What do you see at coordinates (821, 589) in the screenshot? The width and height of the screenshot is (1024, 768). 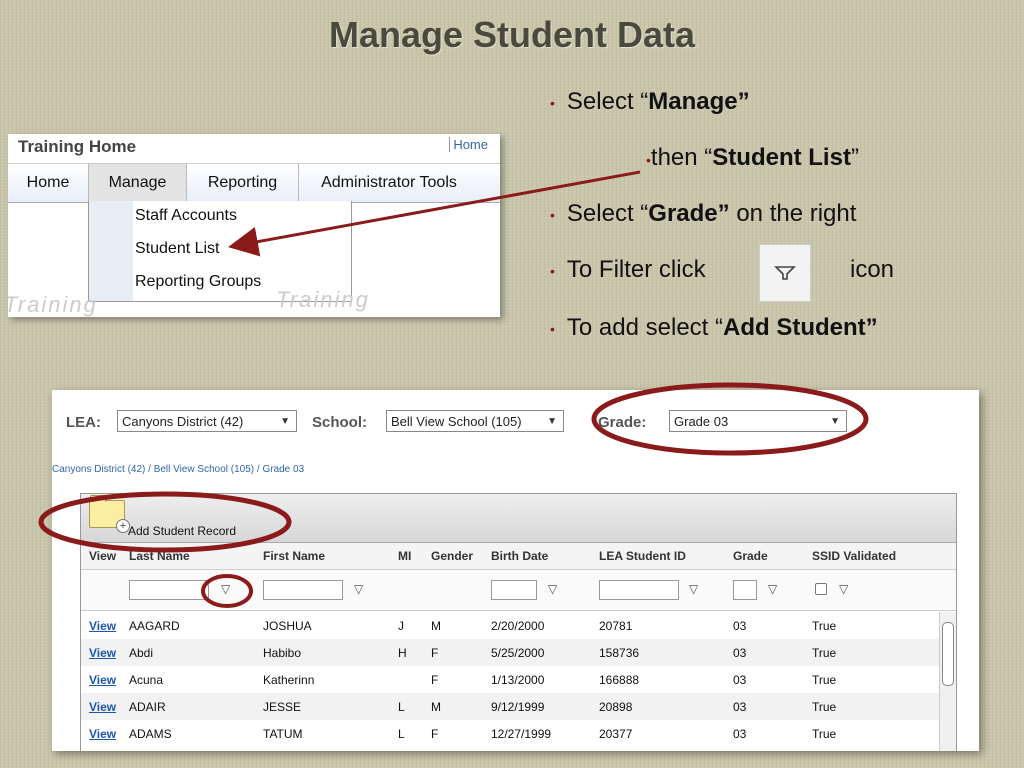 I see `ssid-validated-filter-checkbox` at bounding box center [821, 589].